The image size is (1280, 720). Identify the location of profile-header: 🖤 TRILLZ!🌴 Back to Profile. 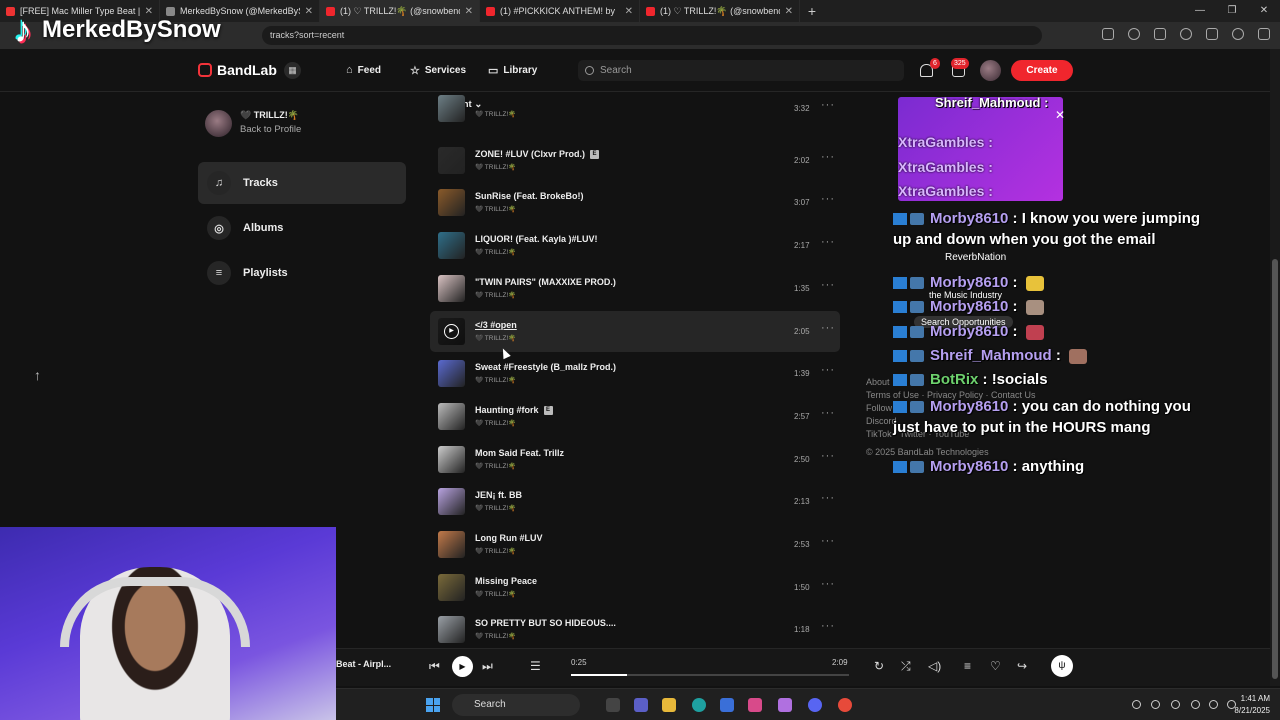
(253, 123).